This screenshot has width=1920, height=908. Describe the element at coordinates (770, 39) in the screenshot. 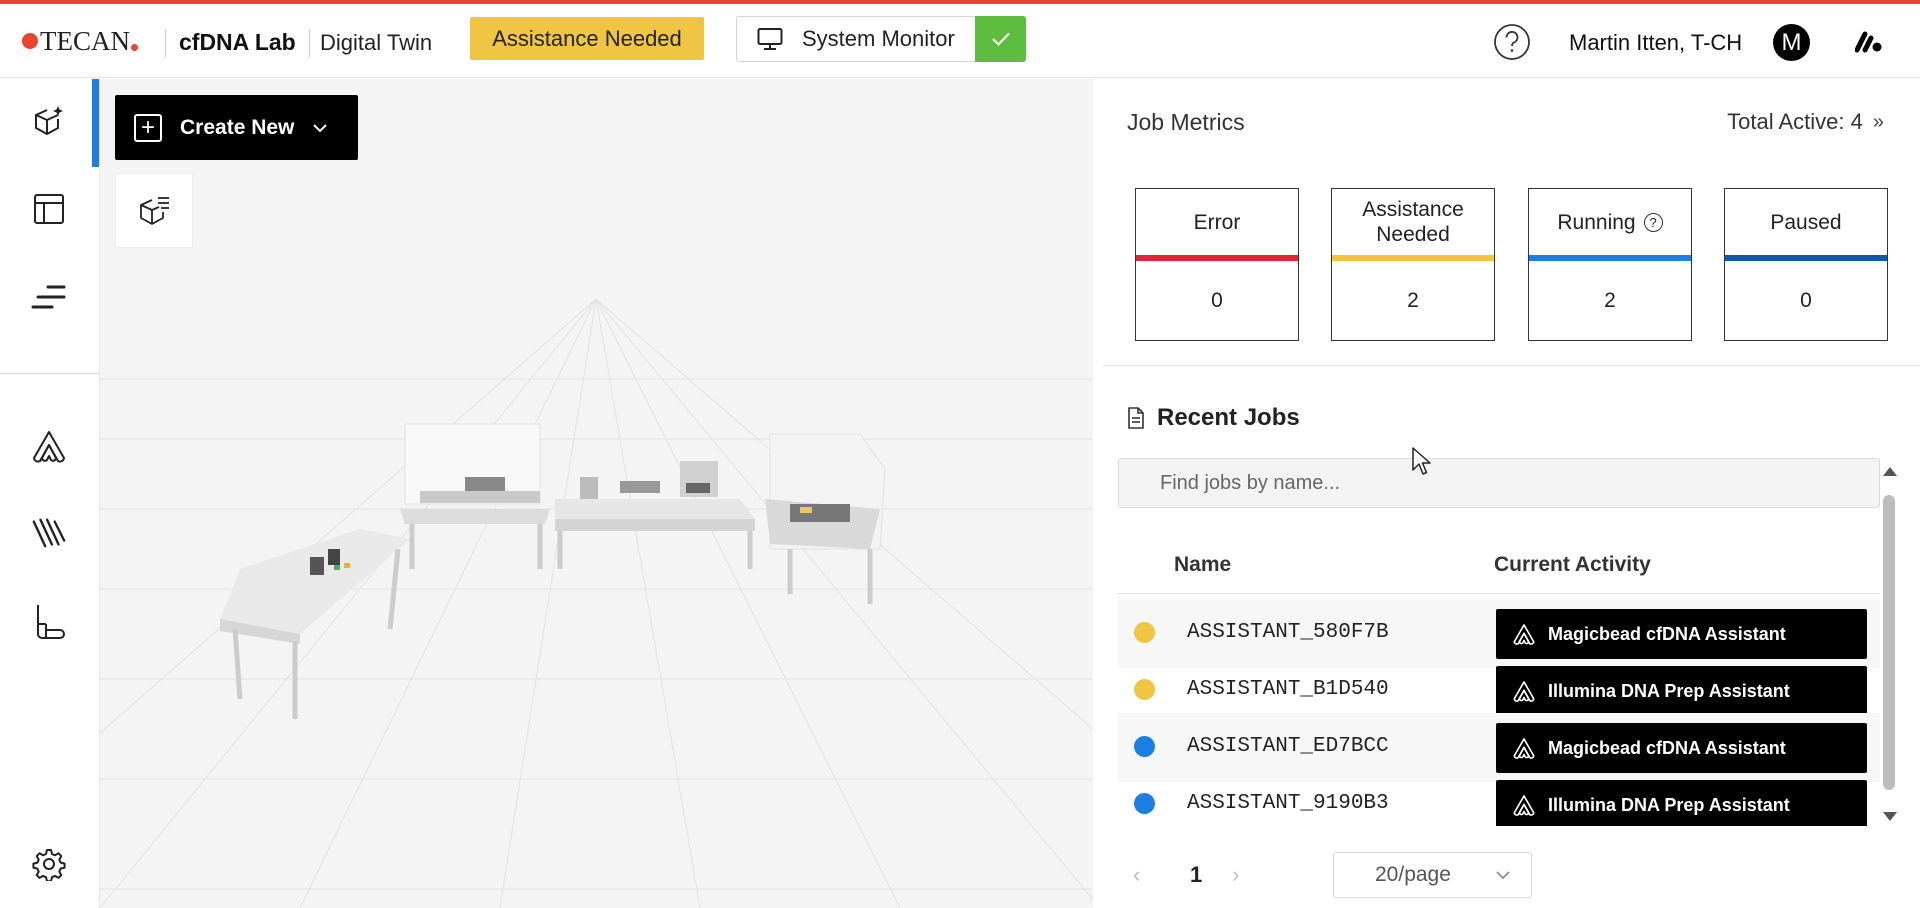

I see `monitor-icon` at that location.